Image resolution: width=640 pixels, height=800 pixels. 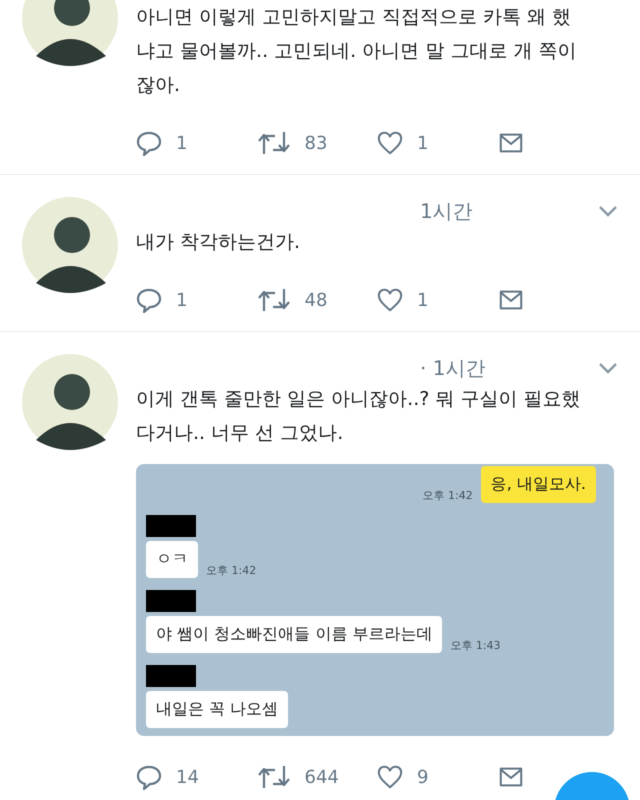 What do you see at coordinates (294, 634) in the screenshot?
I see `message-bubble: 야 쌤이 청소빠진애들 이름 부르라는데` at bounding box center [294, 634].